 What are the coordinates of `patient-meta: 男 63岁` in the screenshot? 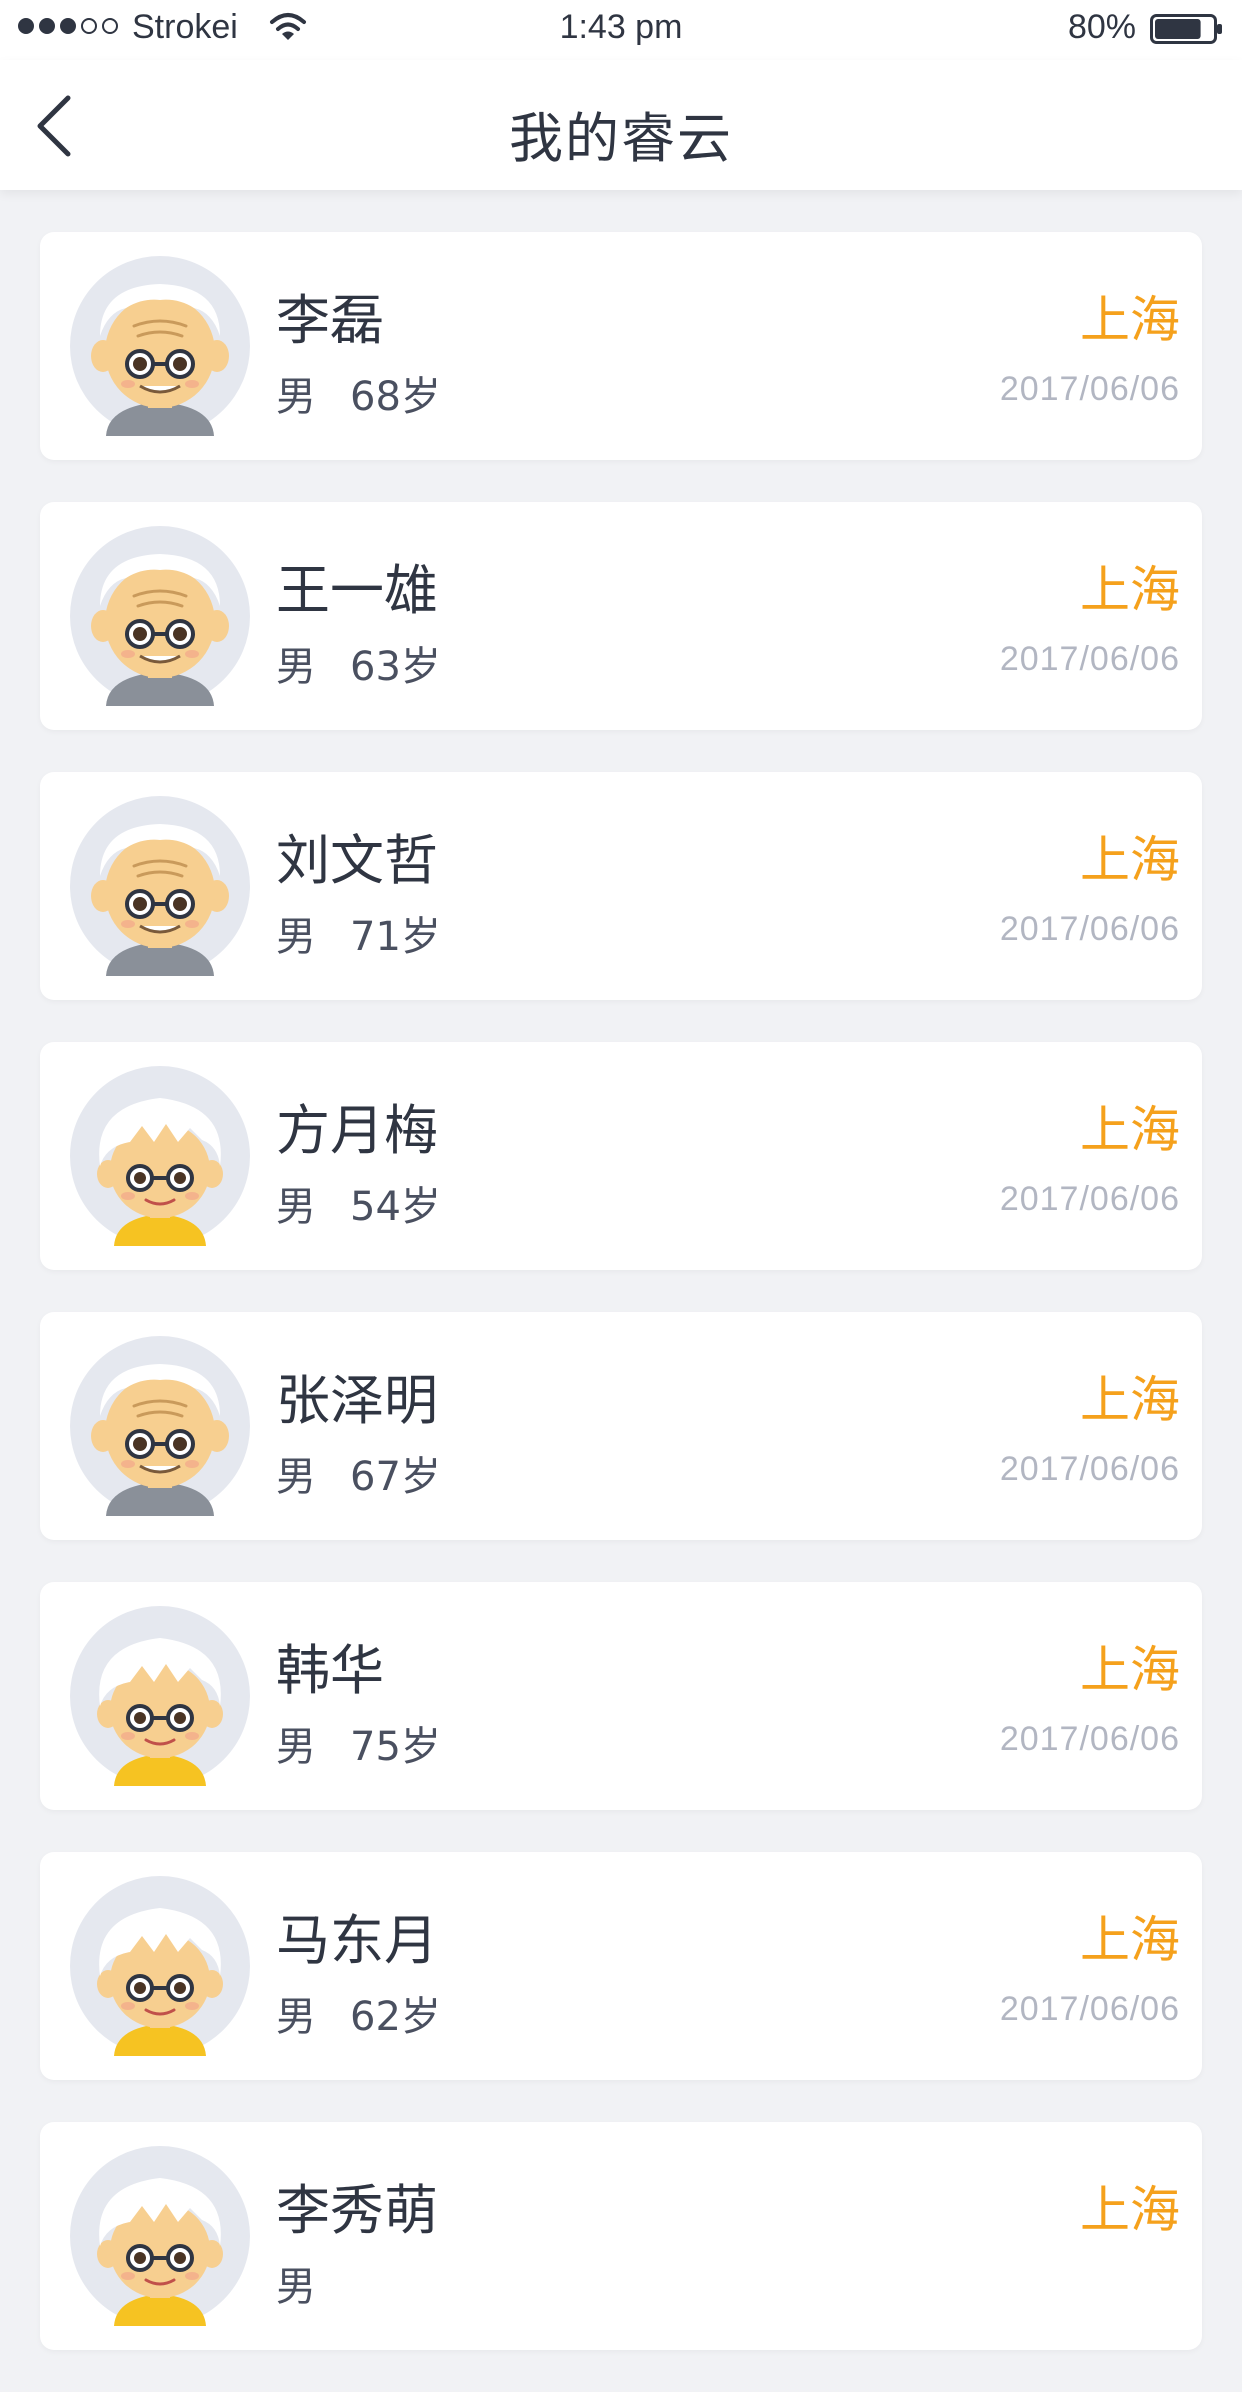 It's located at (358, 663).